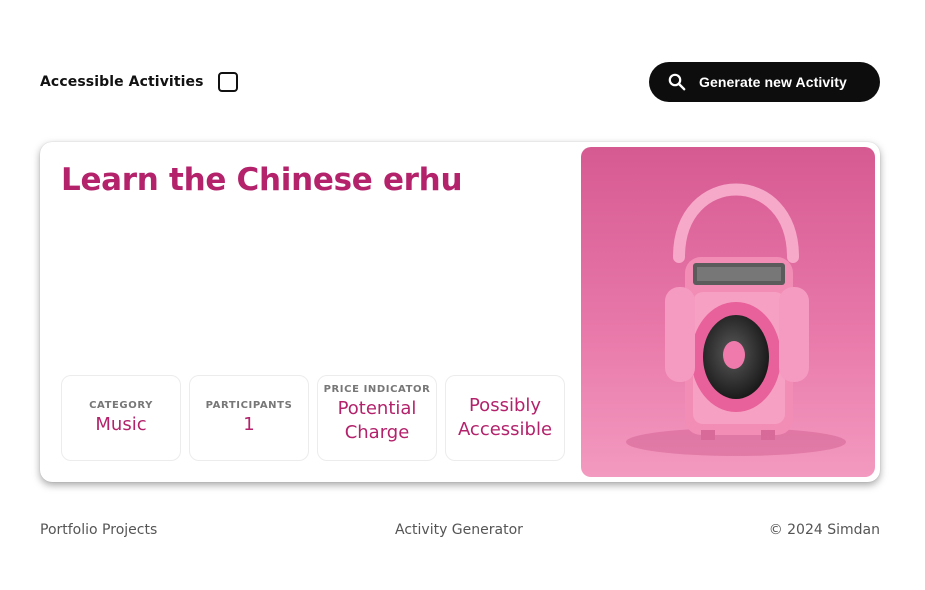 Image resolution: width=925 pixels, height=590 pixels. Describe the element at coordinates (677, 82) in the screenshot. I see `search-icon` at that location.